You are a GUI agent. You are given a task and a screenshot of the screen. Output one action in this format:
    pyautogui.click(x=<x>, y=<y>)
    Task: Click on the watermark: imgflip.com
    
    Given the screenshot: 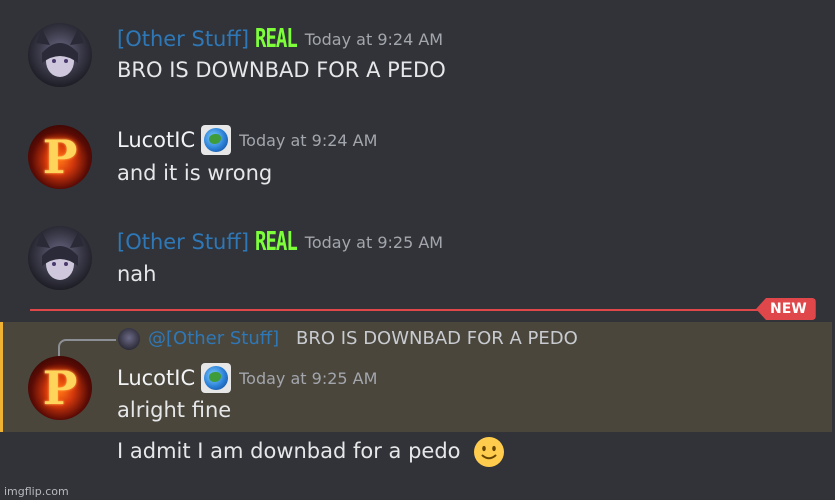 What is the action you would take?
    pyautogui.click(x=36, y=491)
    